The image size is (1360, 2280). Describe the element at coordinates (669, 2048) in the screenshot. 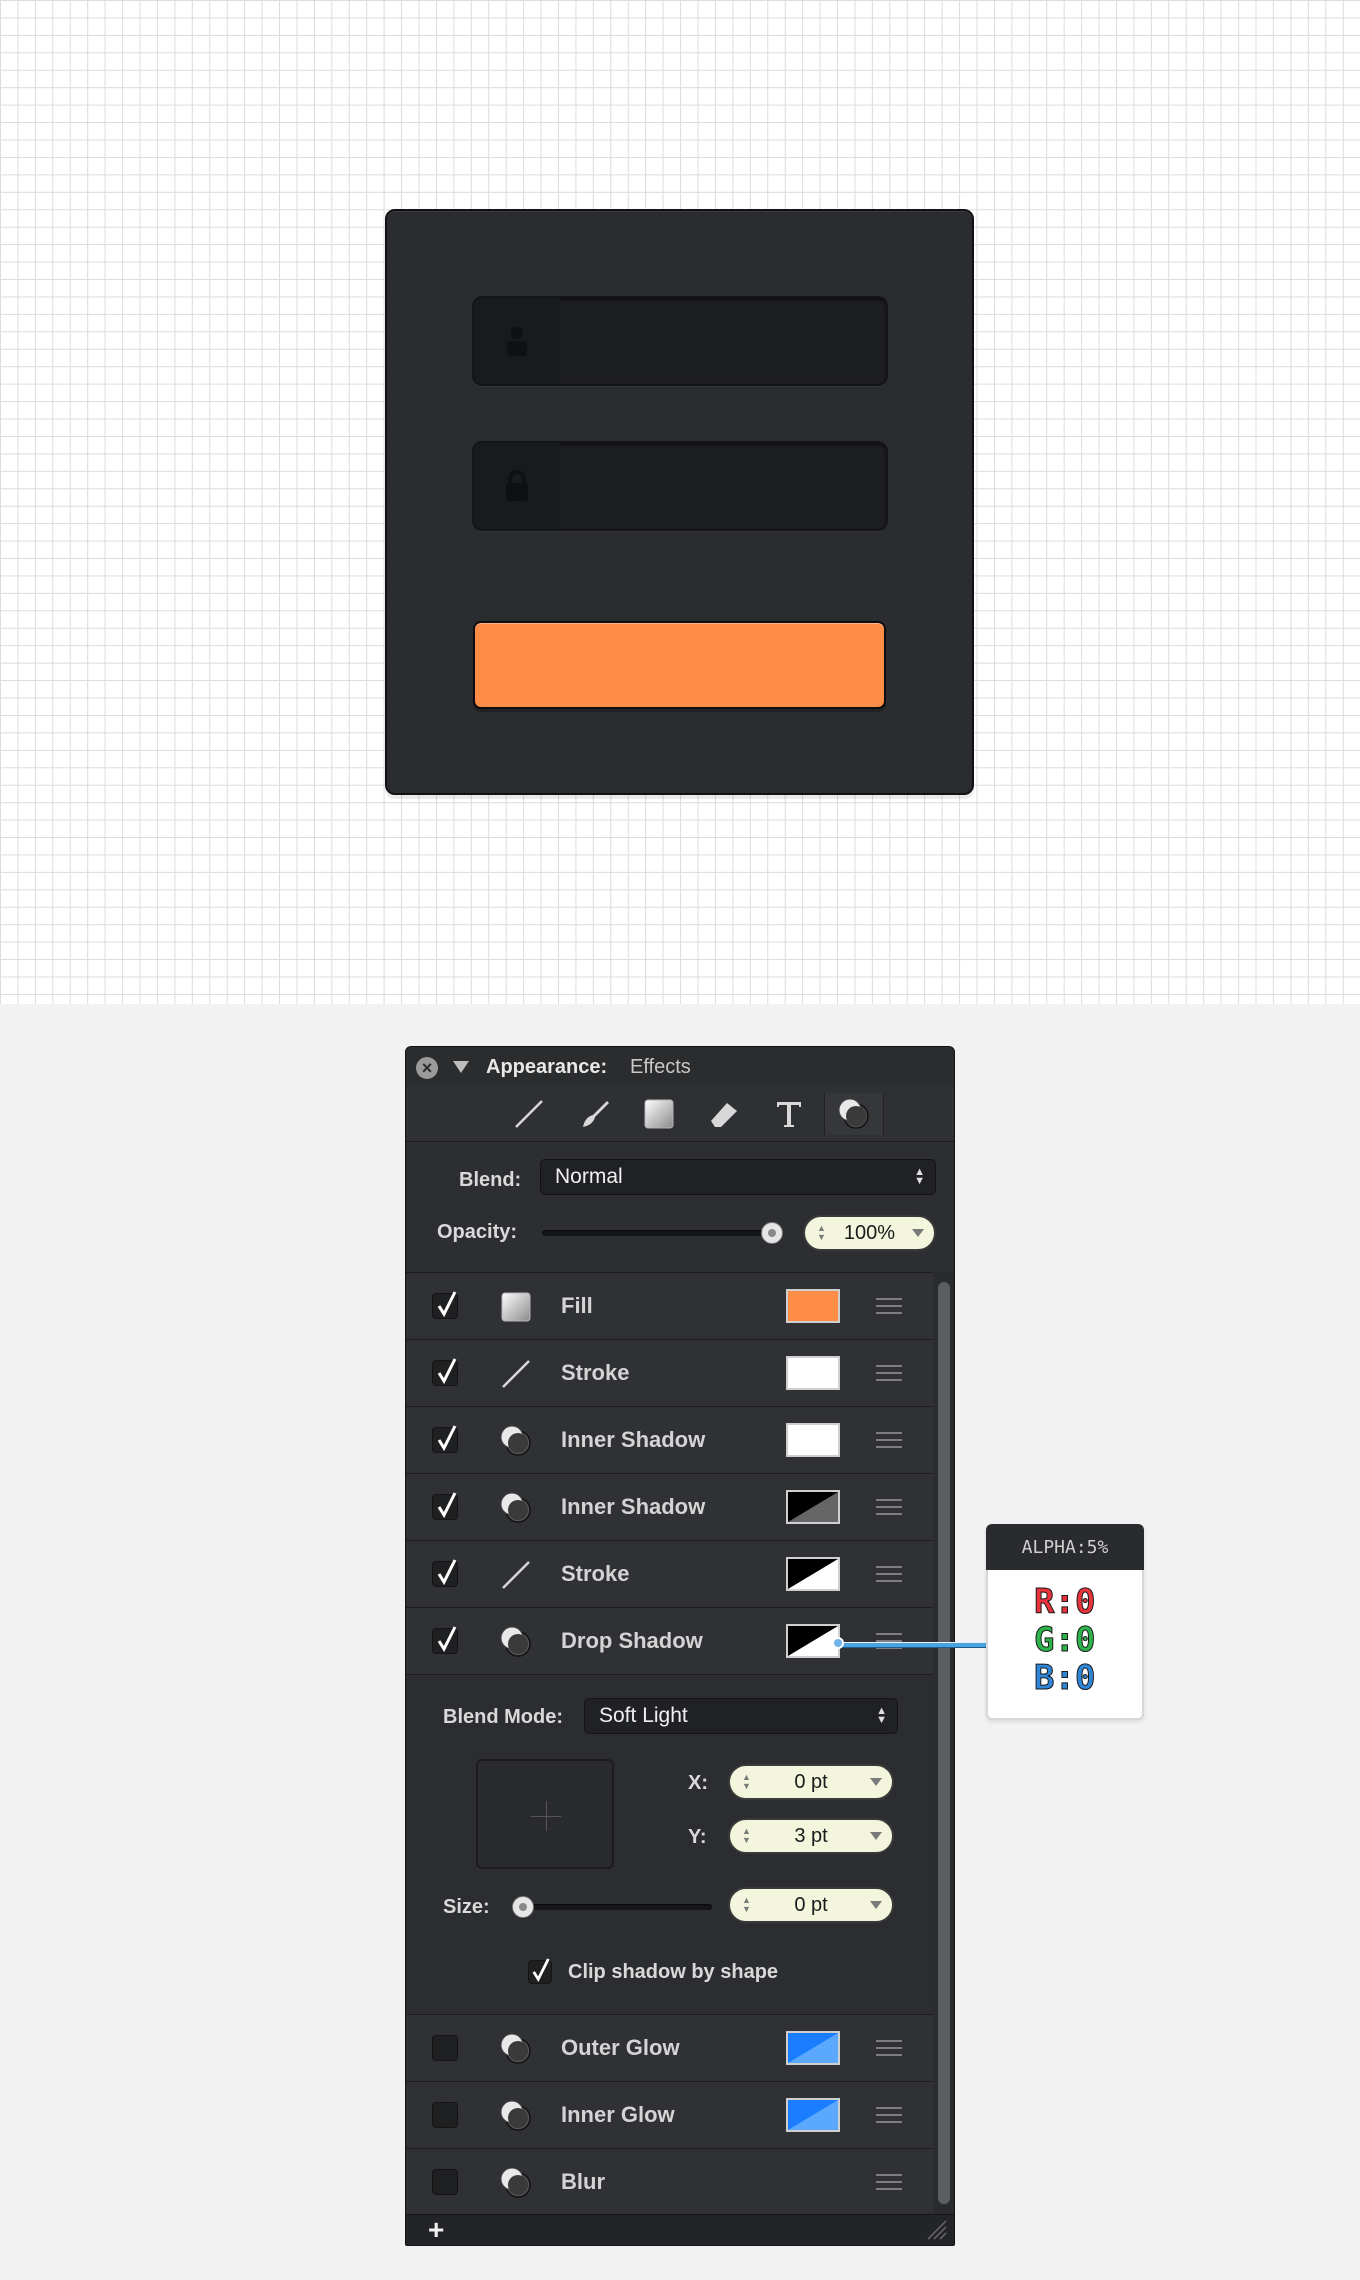

I see `effect-row-outer-glow: Outer Glow` at that location.